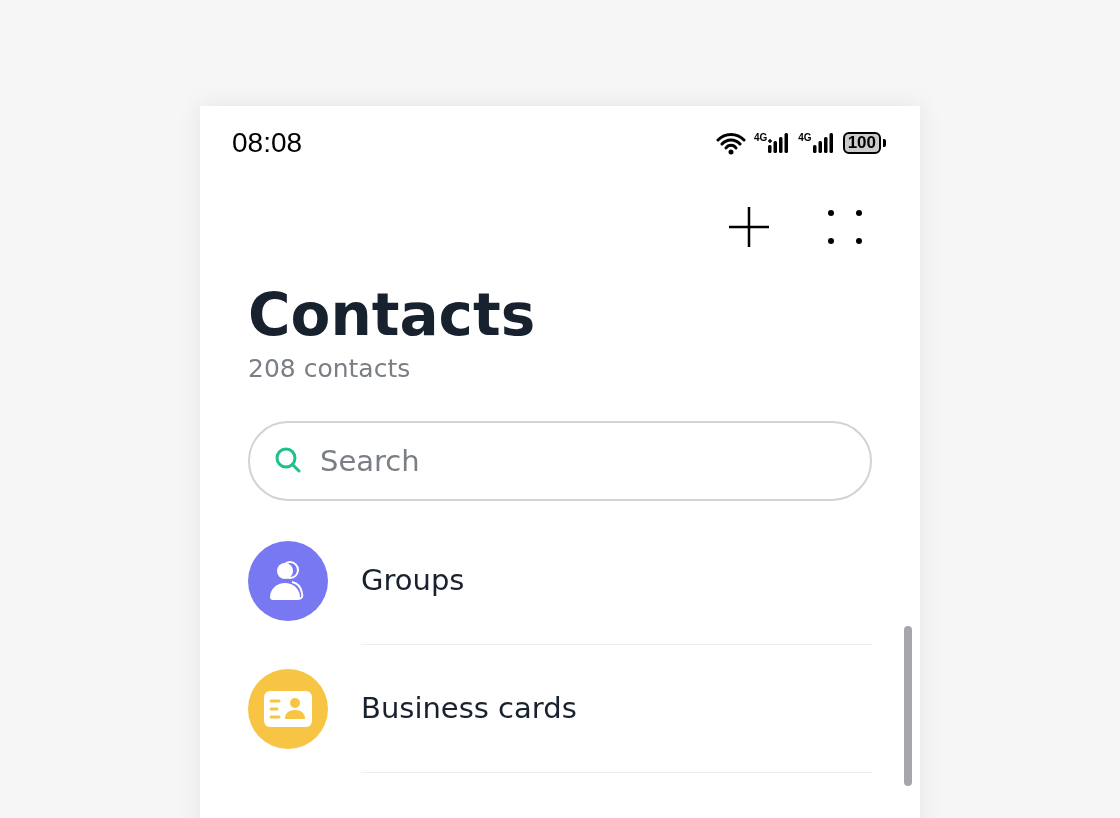 The height and width of the screenshot is (818, 1120). I want to click on page-title: Contacts, so click(392, 316).